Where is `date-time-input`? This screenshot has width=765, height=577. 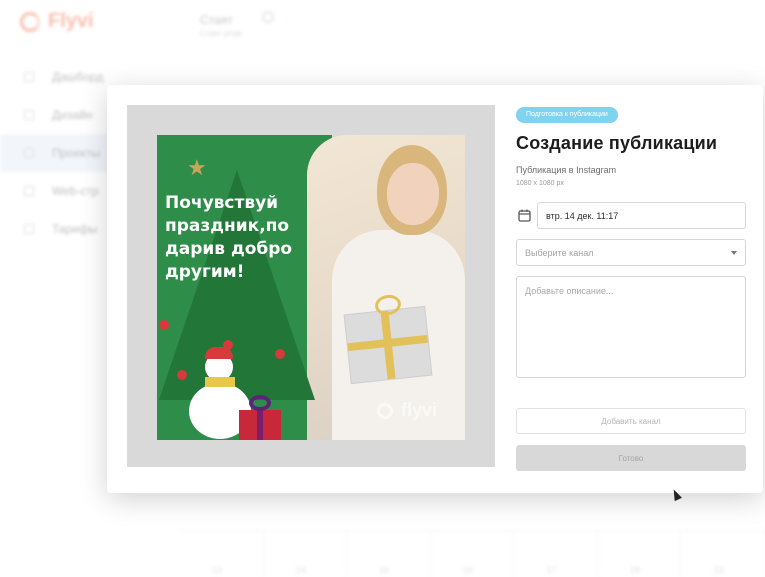 date-time-input is located at coordinates (641, 215).